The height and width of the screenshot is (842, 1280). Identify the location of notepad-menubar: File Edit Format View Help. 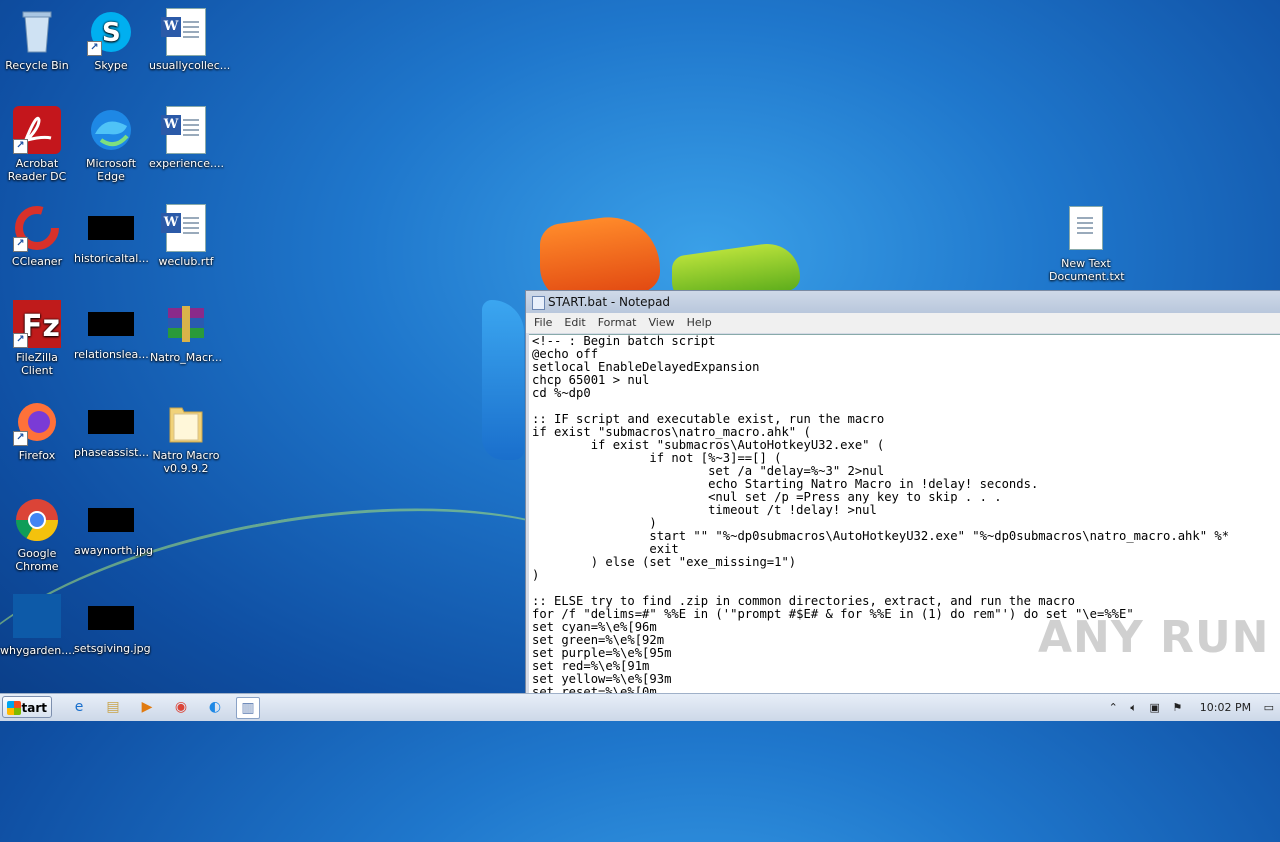
(903, 323).